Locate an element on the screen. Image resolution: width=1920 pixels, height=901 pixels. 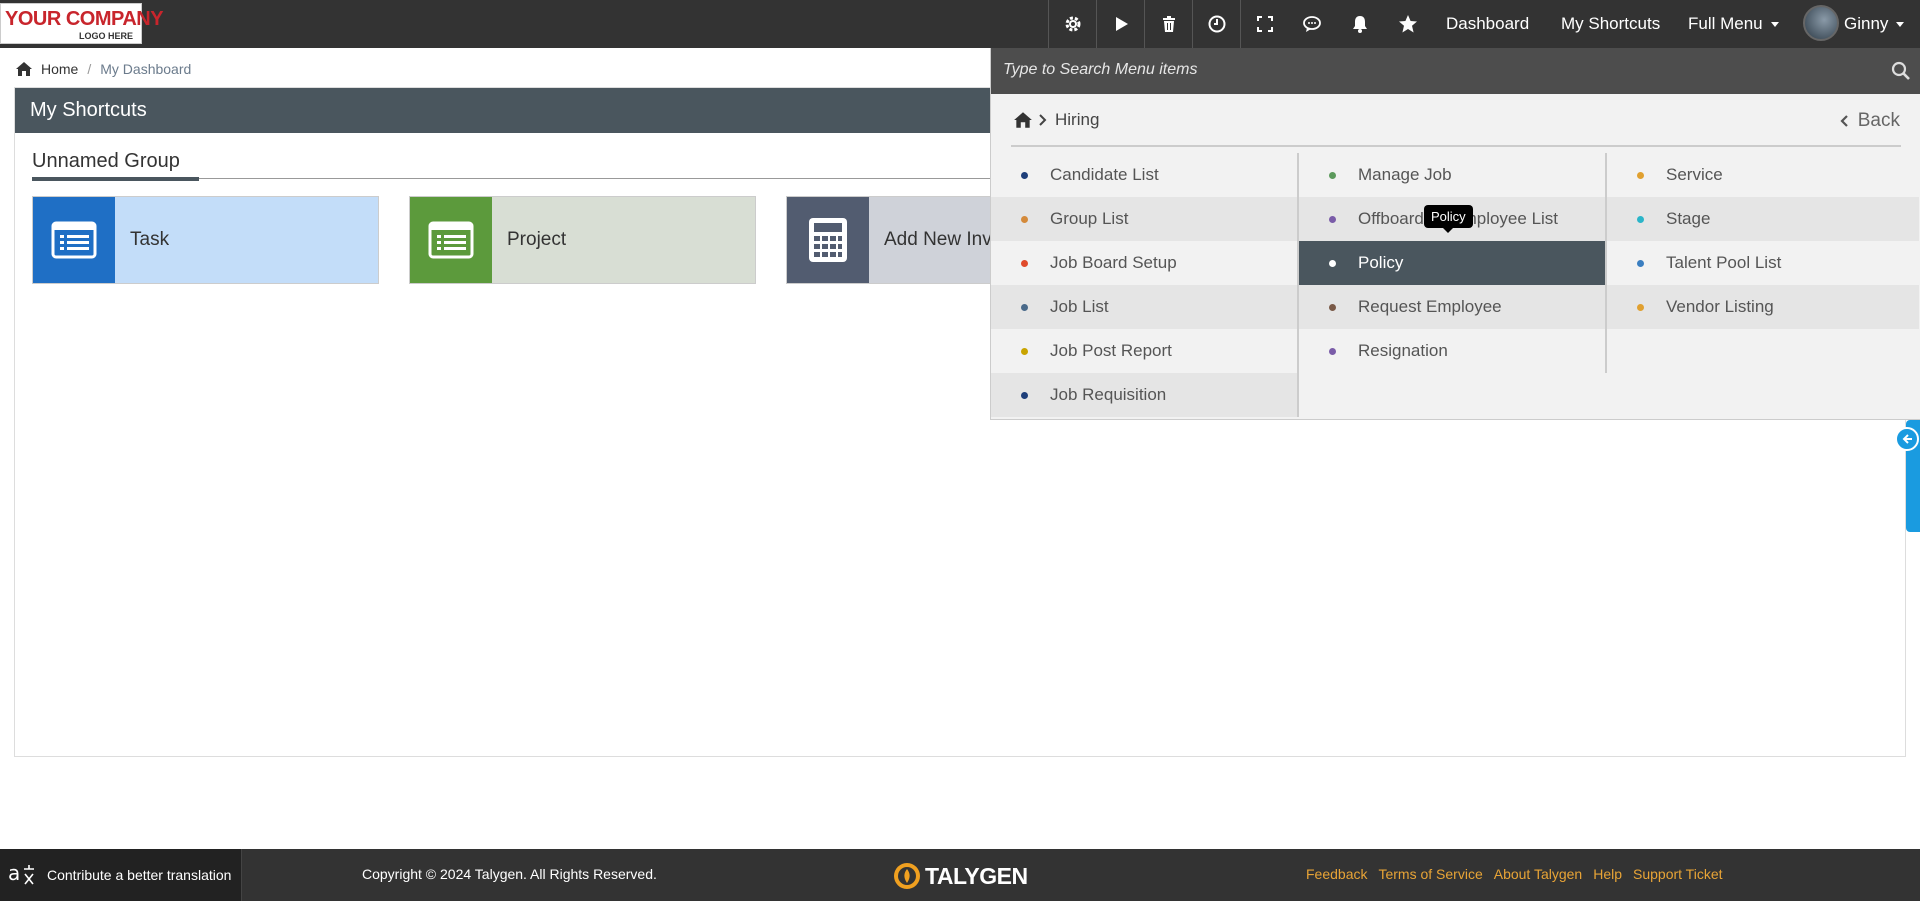
menu-item-label: Resignation is located at coordinates (1403, 350).